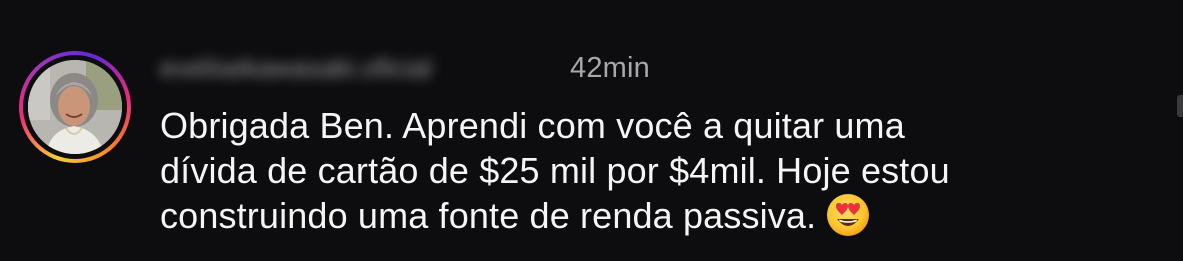  Describe the element at coordinates (848, 215) in the screenshot. I see `heart-eyes-emoji-icon` at that location.